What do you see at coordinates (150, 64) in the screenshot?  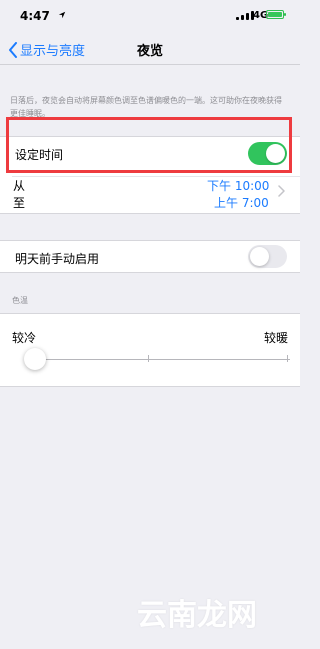 I see `nav-divider` at bounding box center [150, 64].